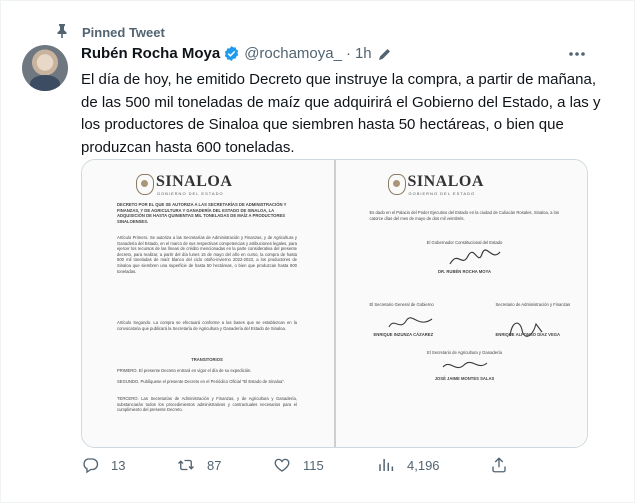 The image size is (635, 503). I want to click on avatar, so click(45, 68).